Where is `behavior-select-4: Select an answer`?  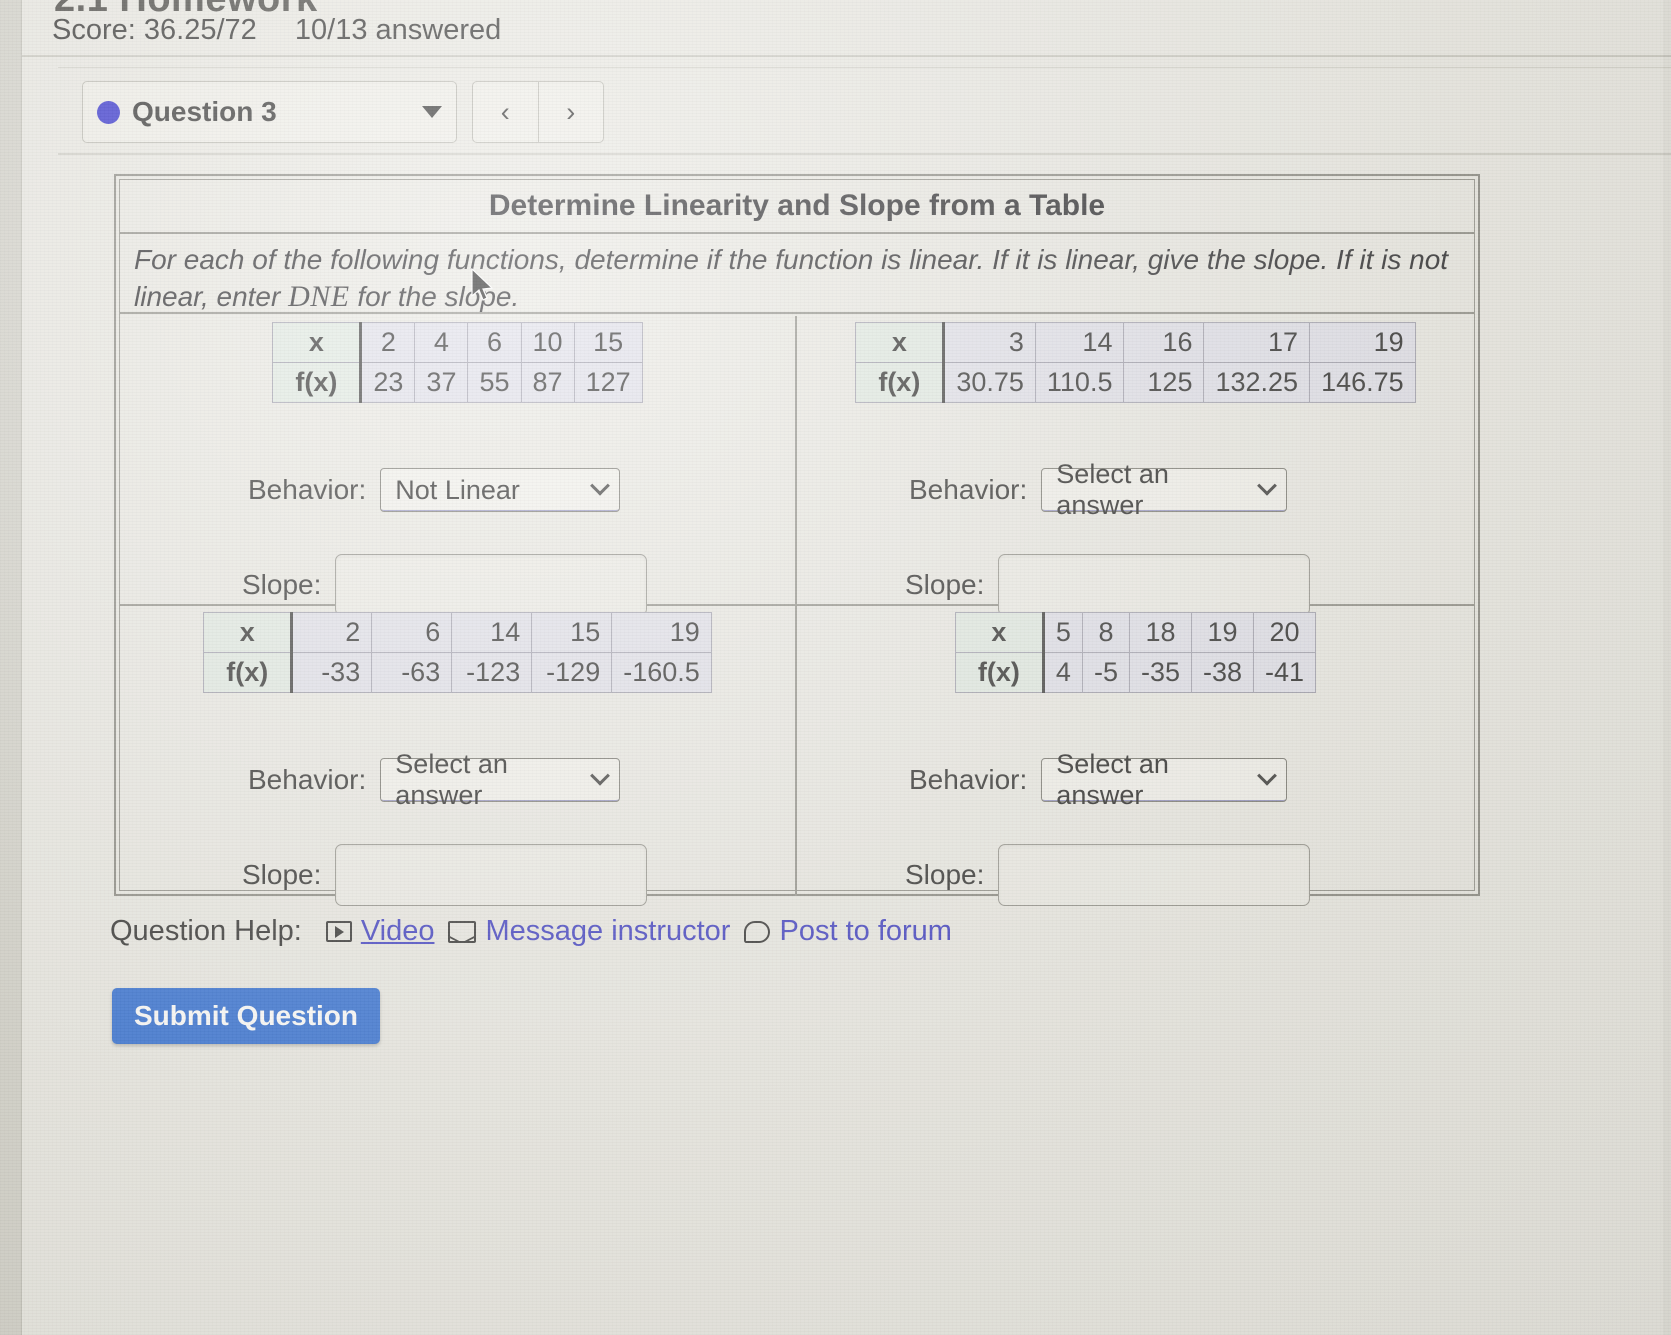
behavior-select-4: Select an answer is located at coordinates (1164, 779).